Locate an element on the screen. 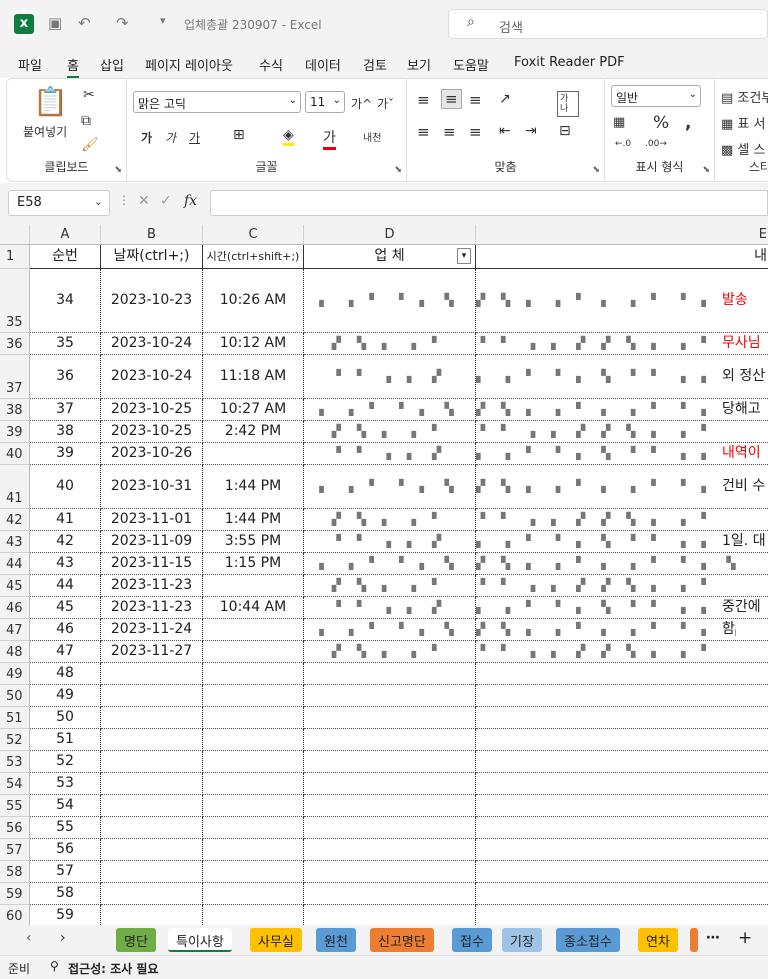 The height and width of the screenshot is (979, 768). cell-number: 58 is located at coordinates (65, 894).